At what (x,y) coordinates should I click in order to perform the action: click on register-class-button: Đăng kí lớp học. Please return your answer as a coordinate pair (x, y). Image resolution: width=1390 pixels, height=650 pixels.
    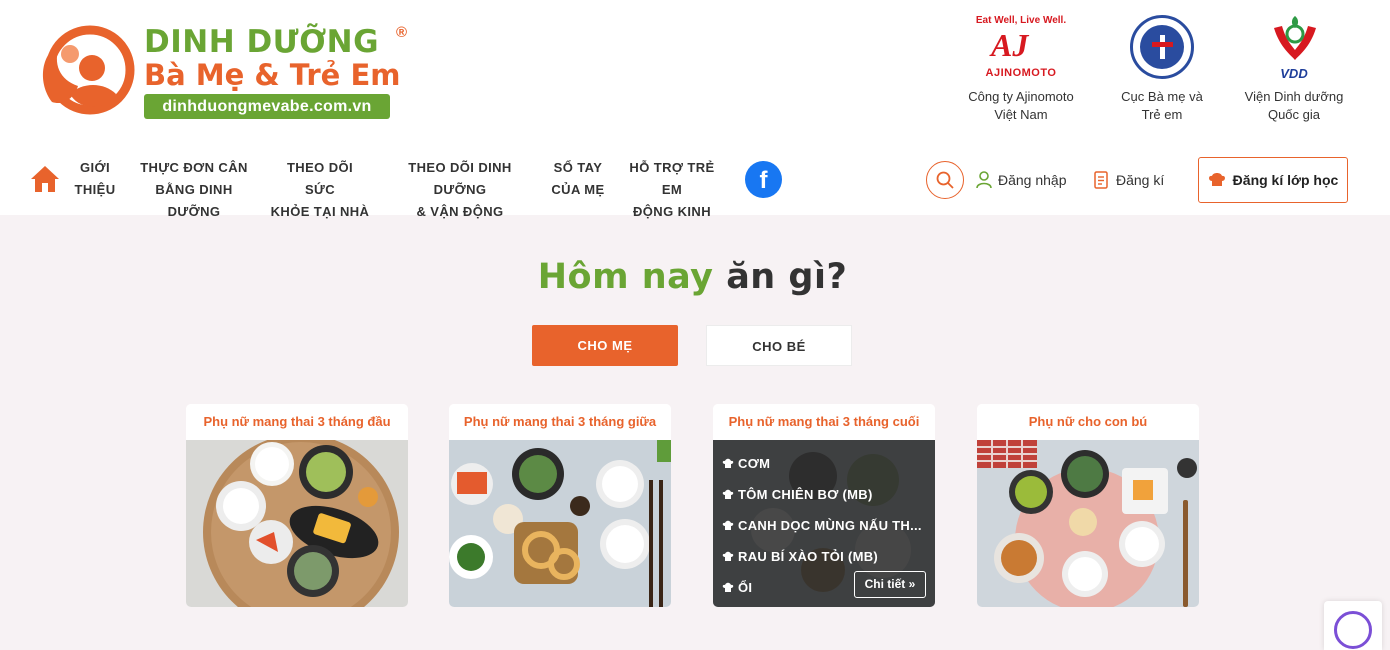
    Looking at the image, I should click on (1273, 180).